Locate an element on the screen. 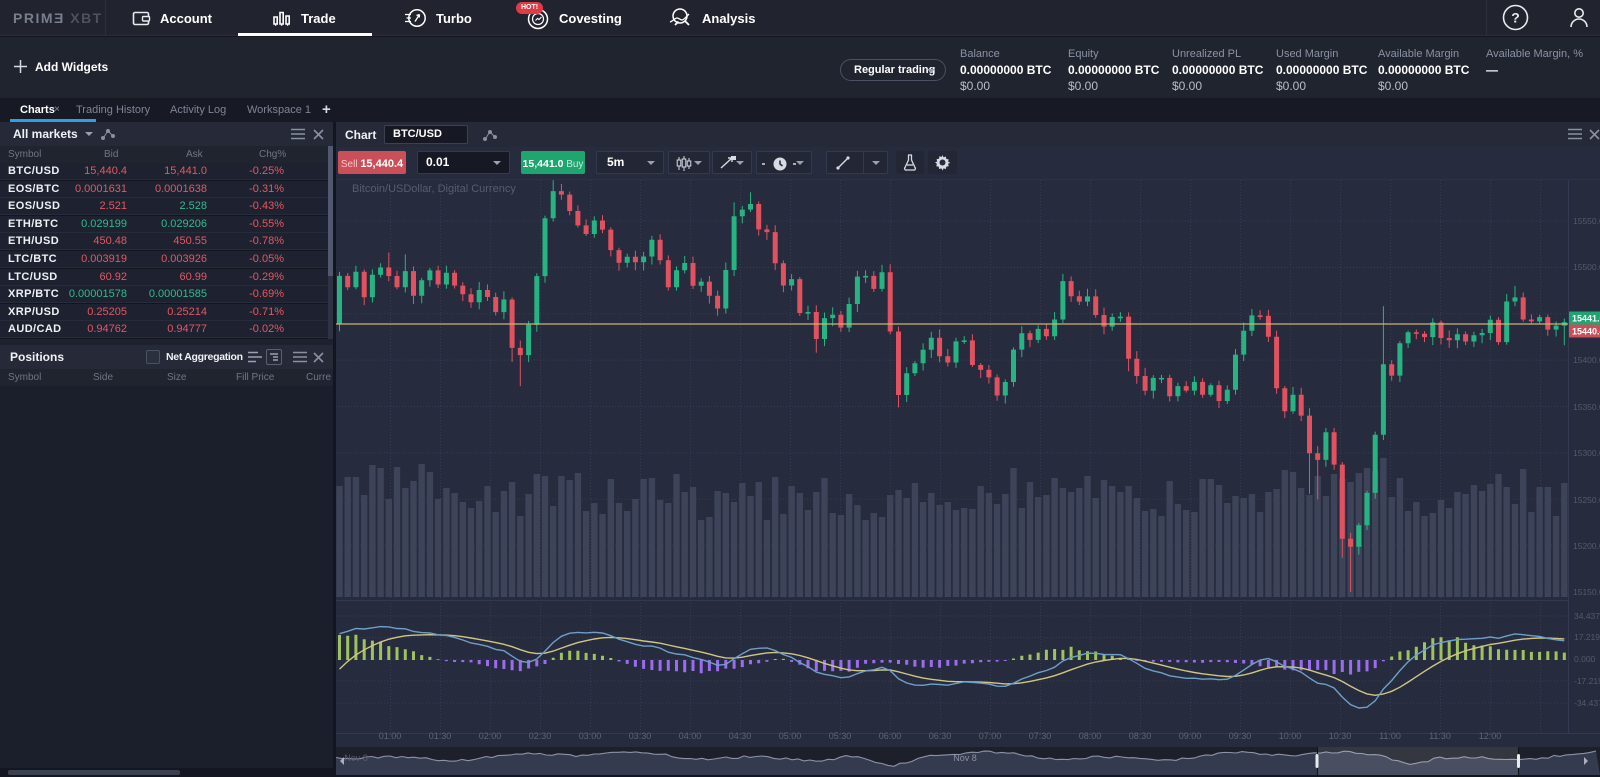  svg-text: 05:00 is located at coordinates (790, 736).